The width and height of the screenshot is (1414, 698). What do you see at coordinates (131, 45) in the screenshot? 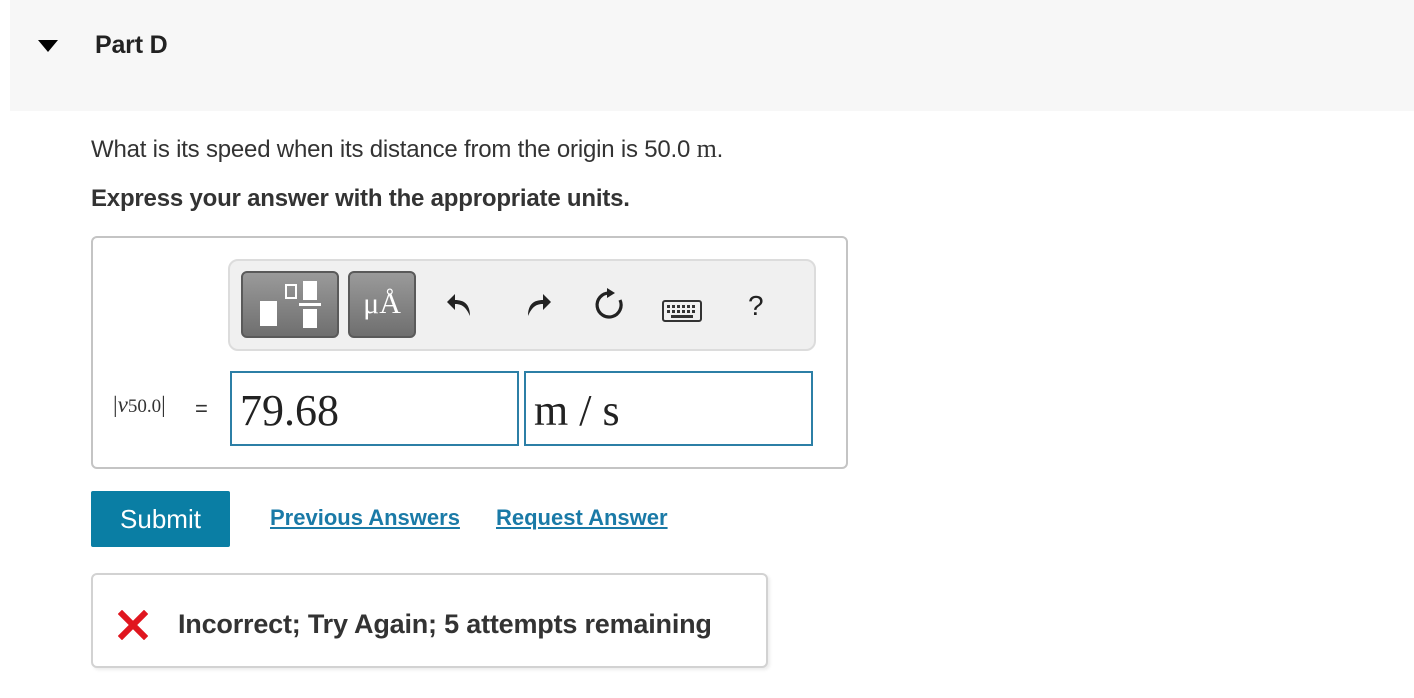
I see `part-title: Part D` at bounding box center [131, 45].